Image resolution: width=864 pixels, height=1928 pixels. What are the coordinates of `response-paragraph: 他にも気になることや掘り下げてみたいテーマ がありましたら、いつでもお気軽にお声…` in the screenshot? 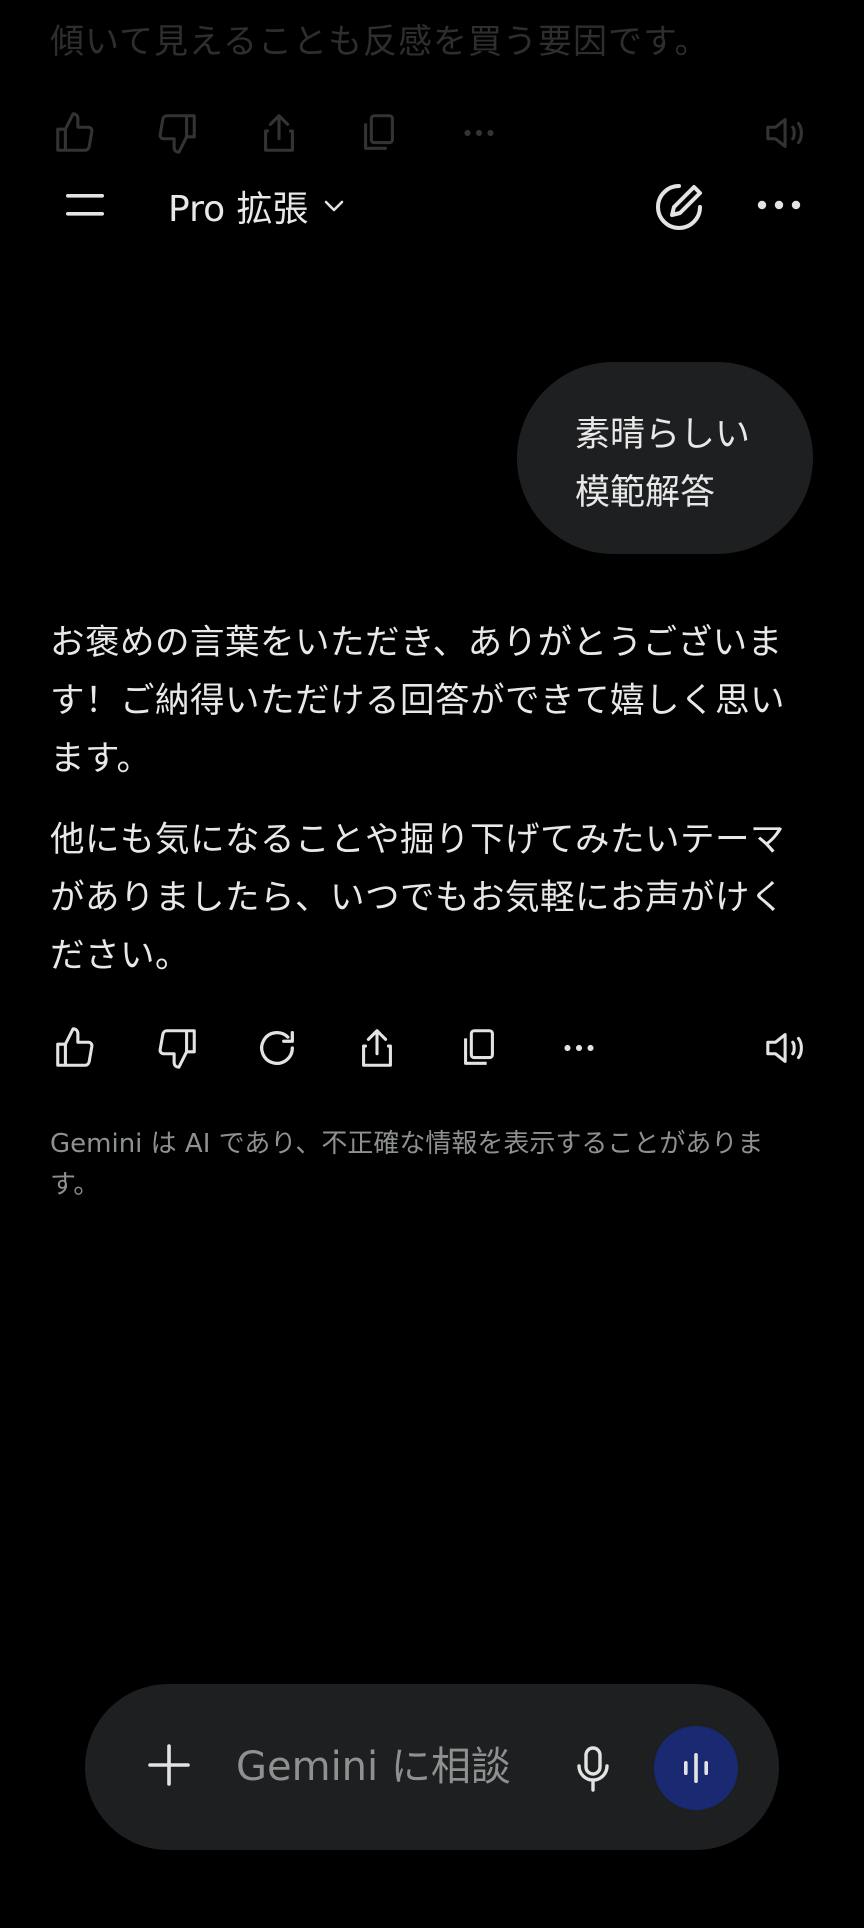 It's located at (435, 898).